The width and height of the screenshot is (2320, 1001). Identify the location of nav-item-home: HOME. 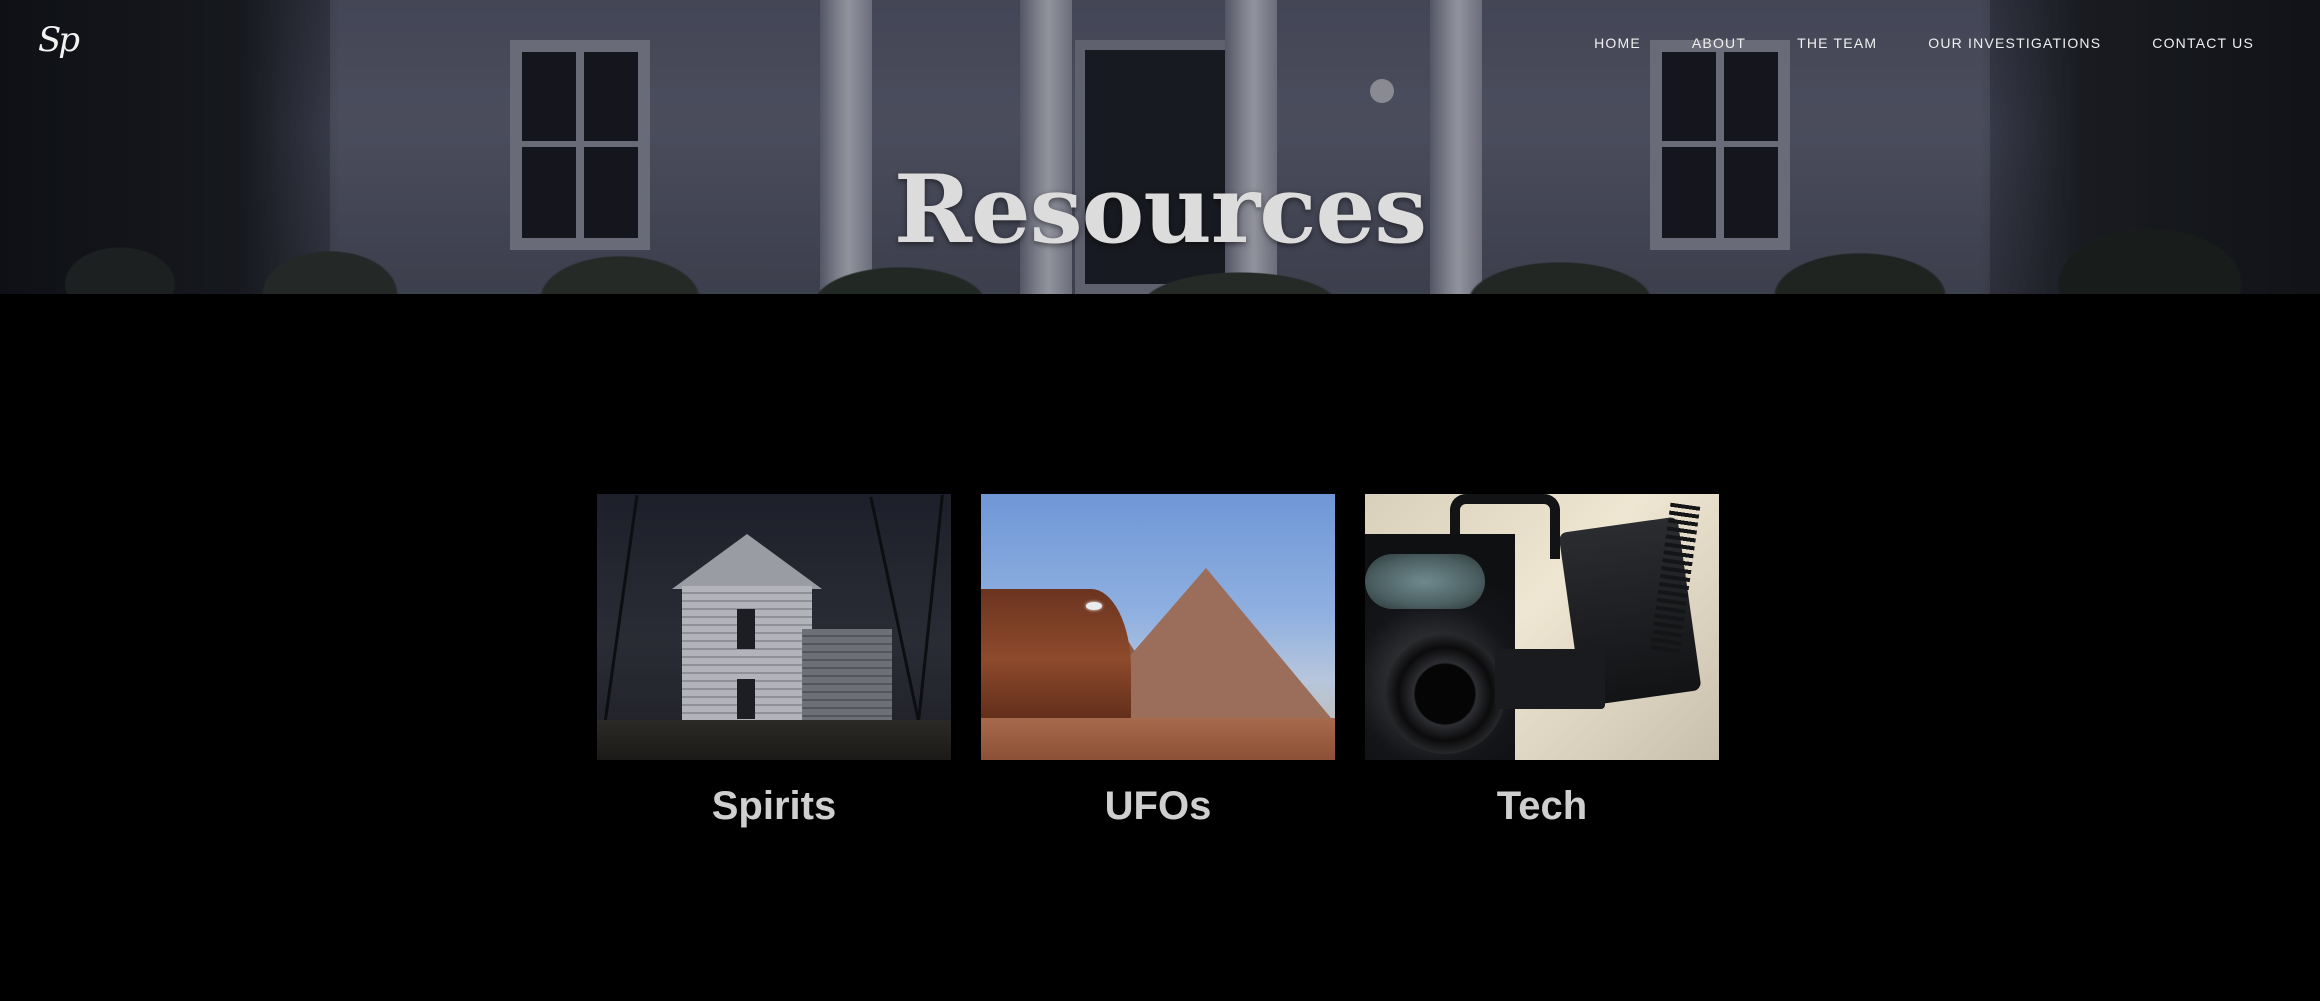
(1617, 43).